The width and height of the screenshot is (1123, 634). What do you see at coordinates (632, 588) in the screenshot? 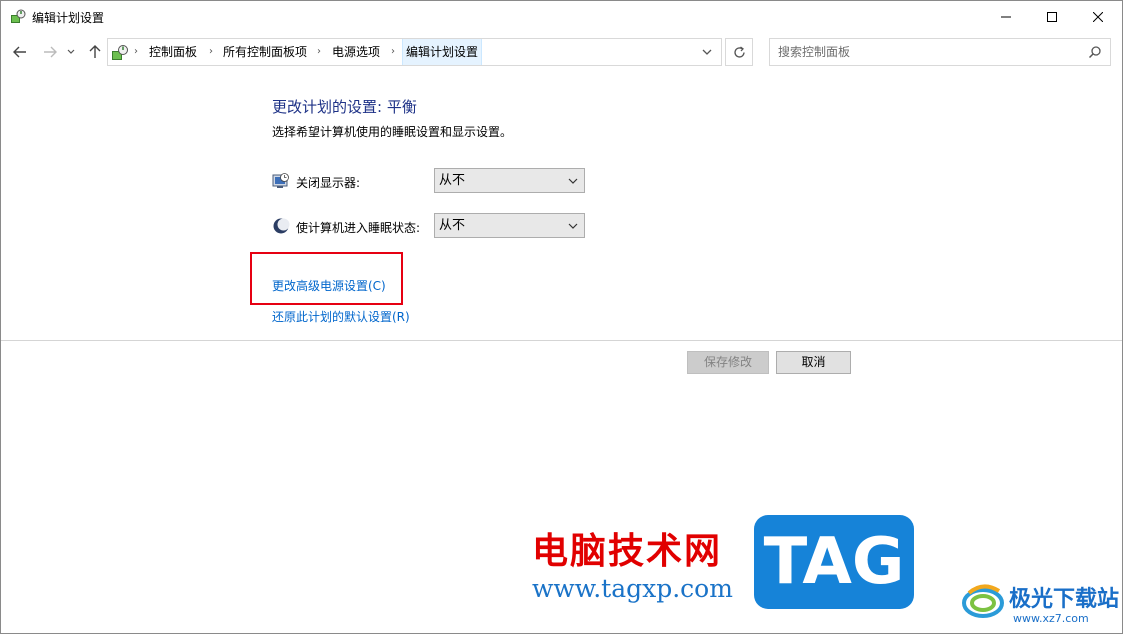
I see `watermark-site-url: www.tagxp.com` at bounding box center [632, 588].